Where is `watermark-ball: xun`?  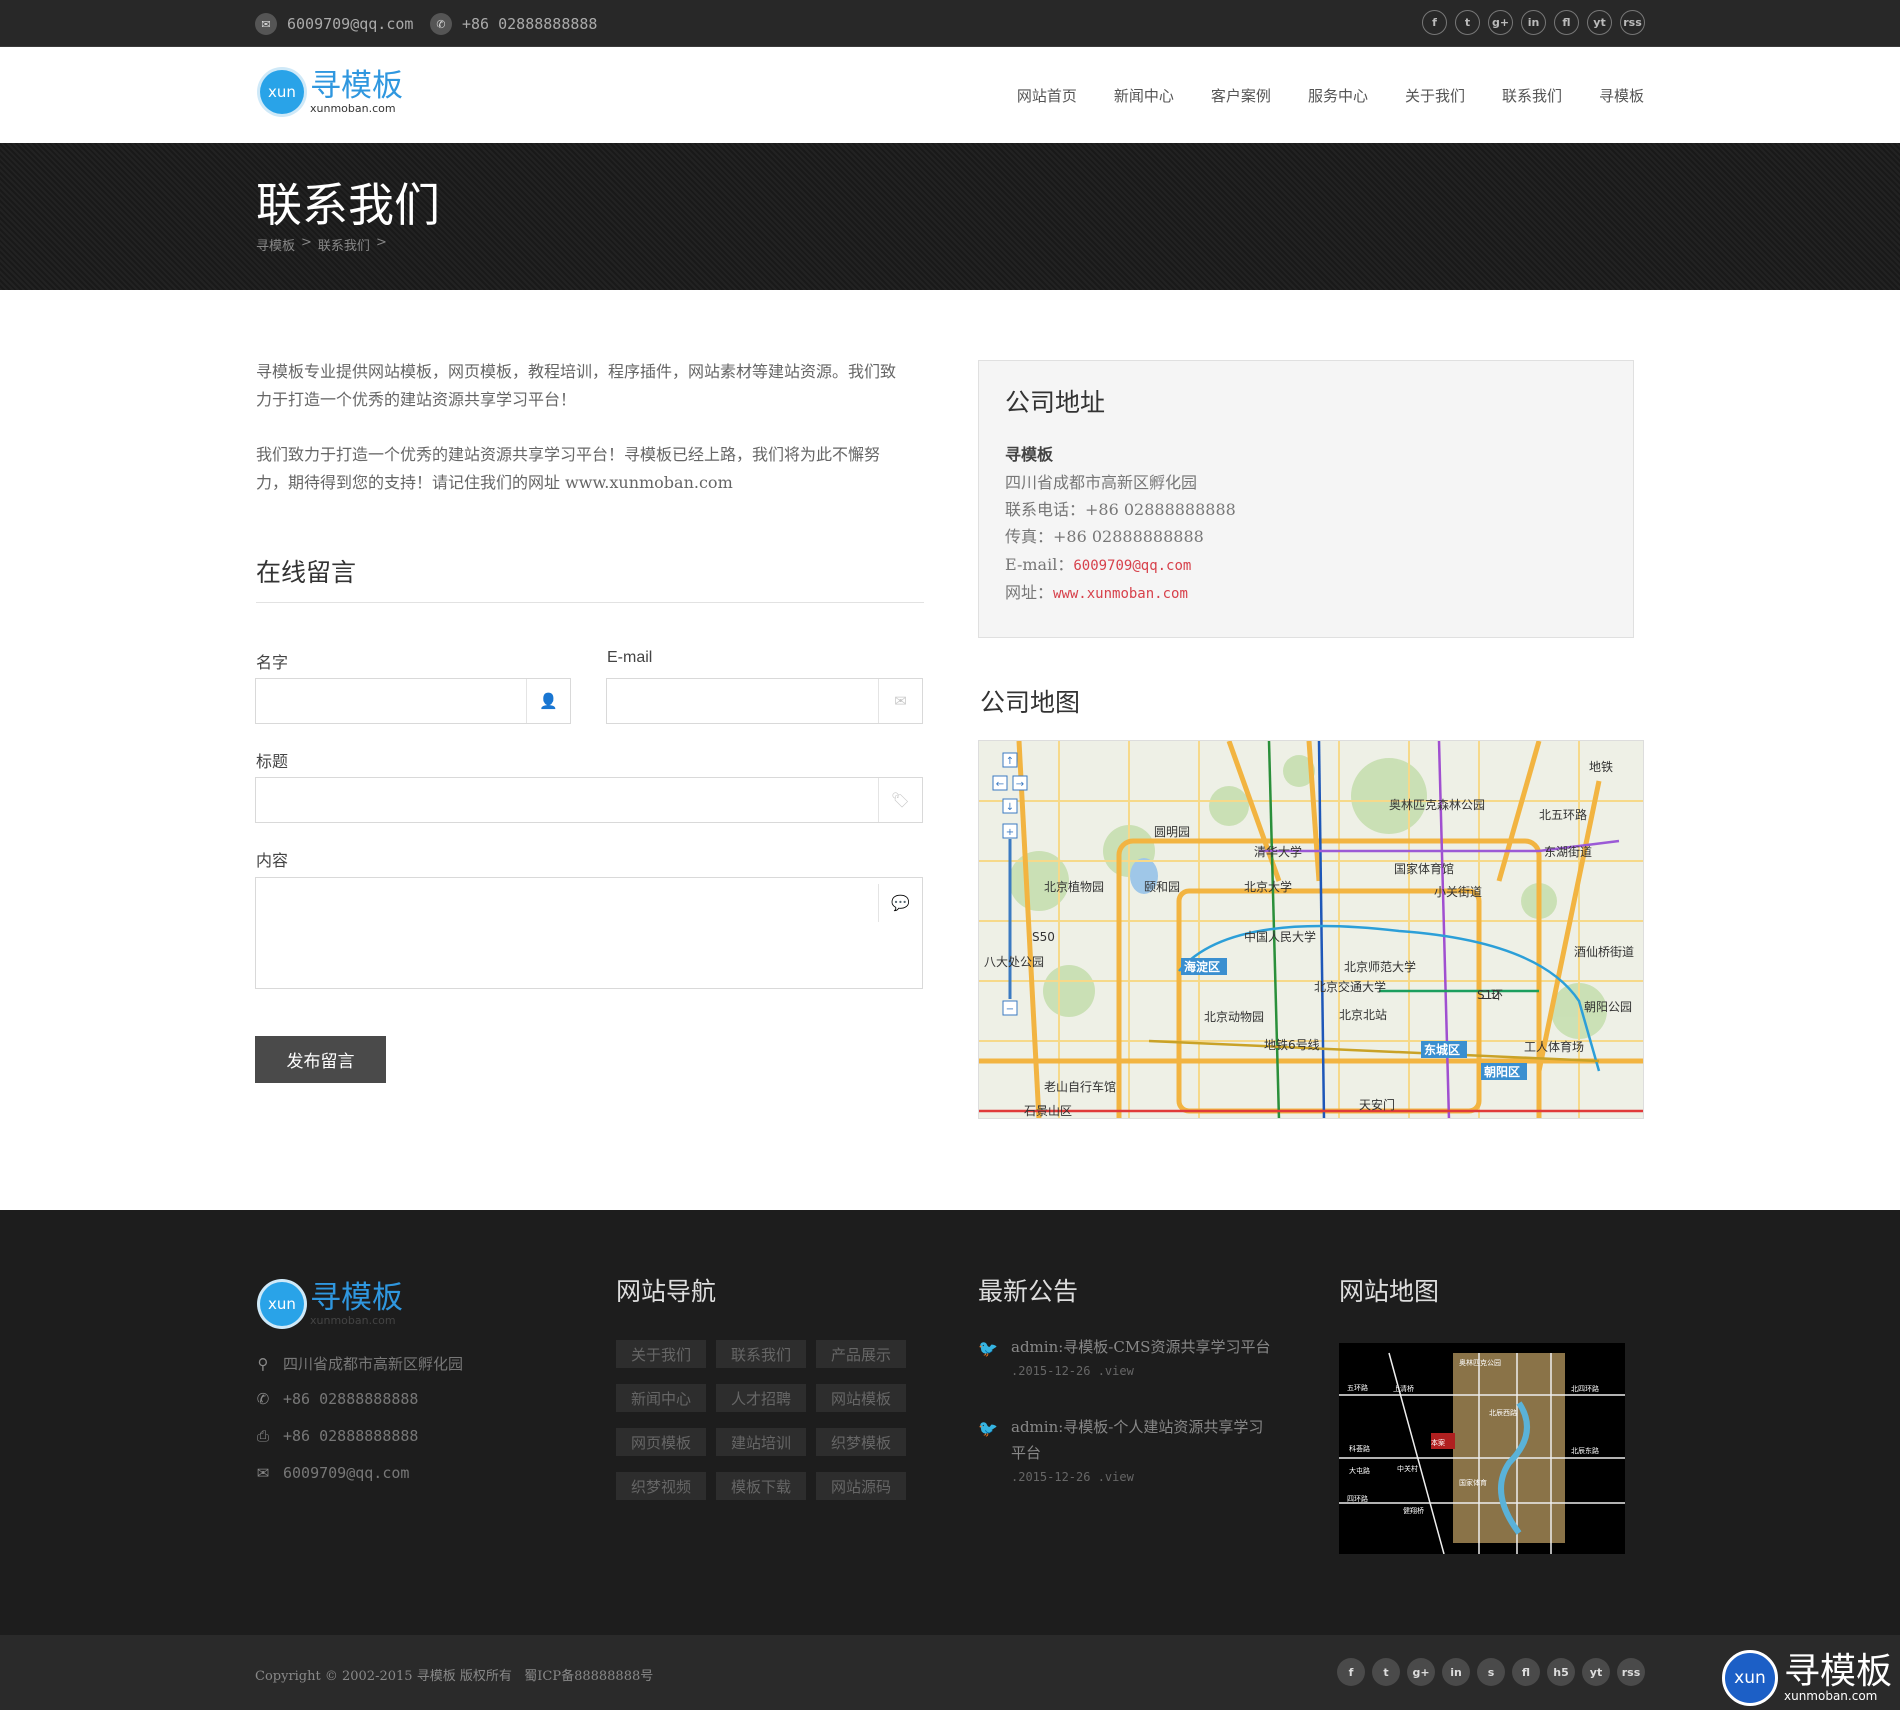 watermark-ball: xun is located at coordinates (1749, 1678).